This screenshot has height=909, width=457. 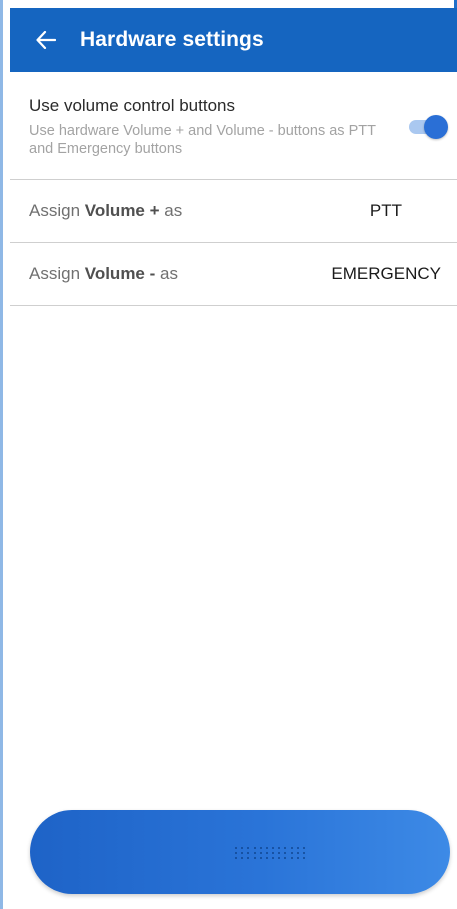 I want to click on back-button, so click(x=46, y=40).